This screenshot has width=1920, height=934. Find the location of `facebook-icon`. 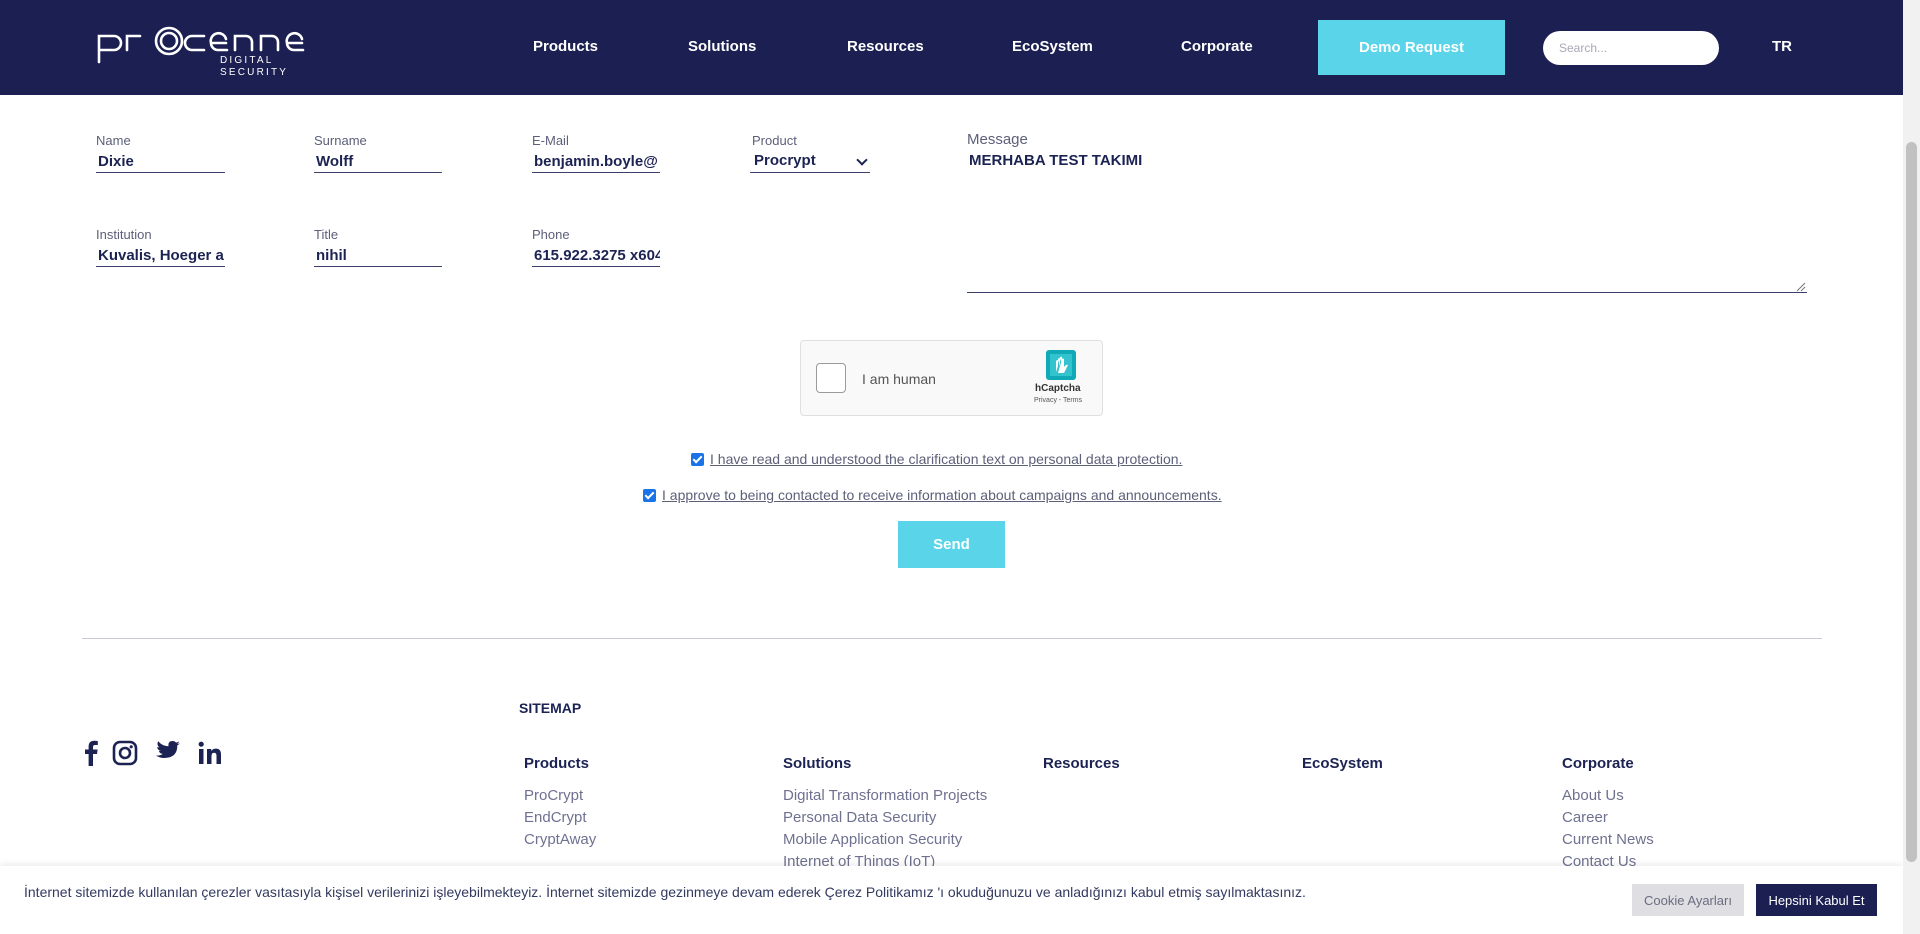

facebook-icon is located at coordinates (91, 753).